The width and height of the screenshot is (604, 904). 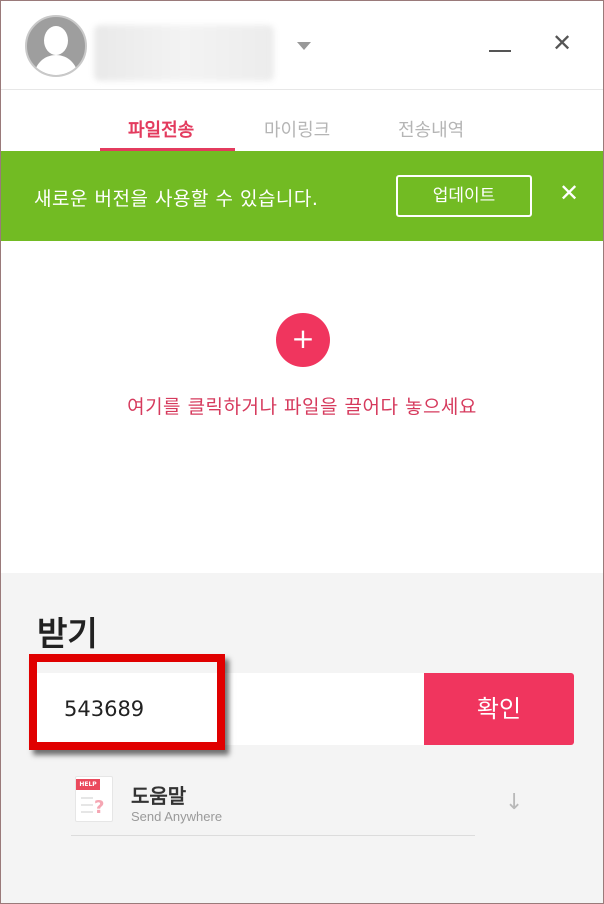 What do you see at coordinates (176, 199) in the screenshot?
I see `banner-message: 새로운 버전을 사용할 수 있습니다.` at bounding box center [176, 199].